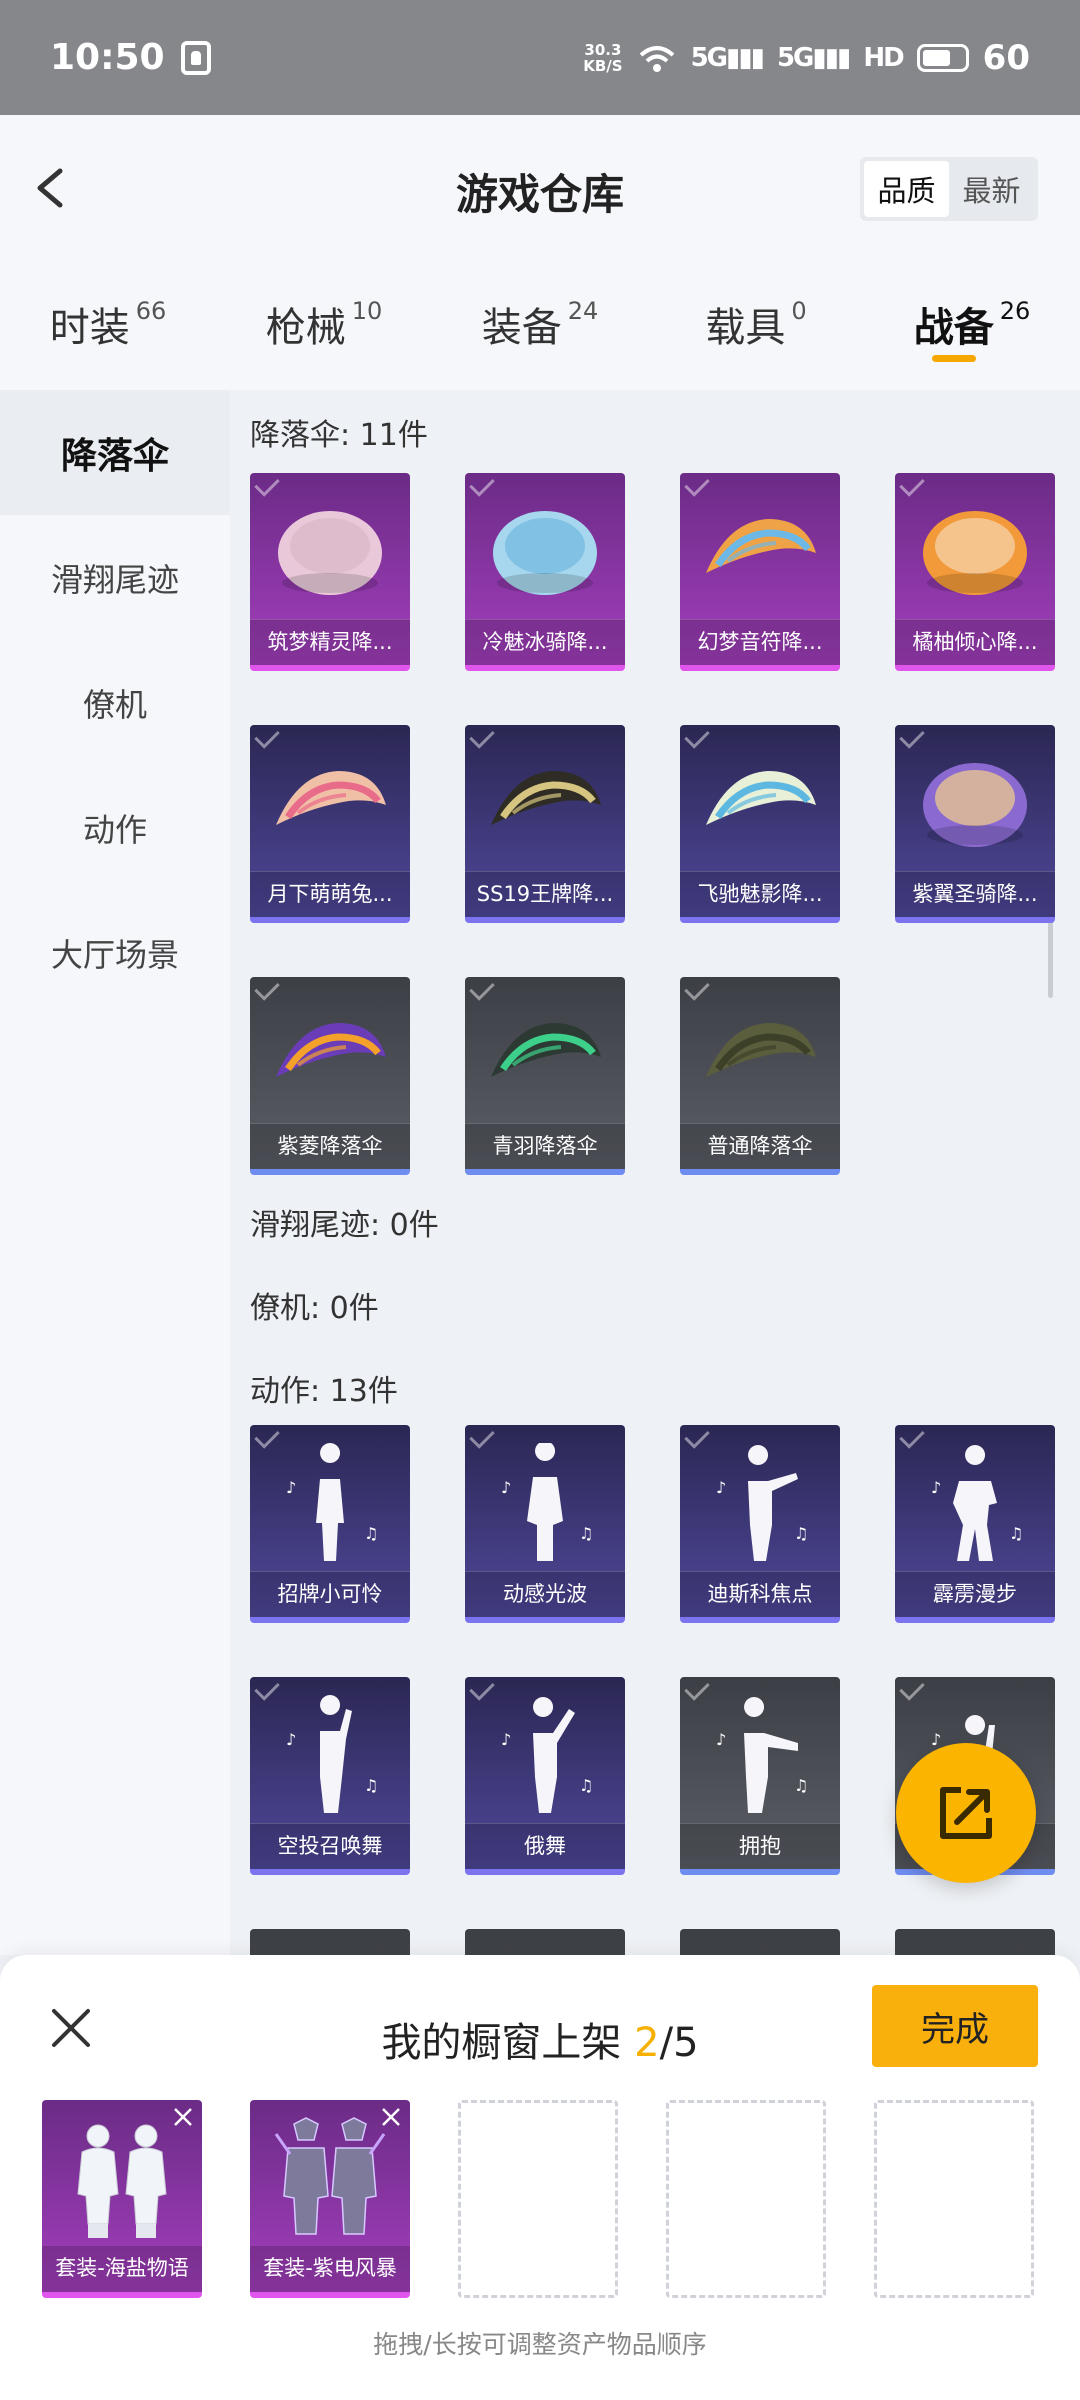 The height and width of the screenshot is (2400, 1080). I want to click on reorder-hint: 拖拽/长按可调整资产物品顺序, so click(540, 2344).